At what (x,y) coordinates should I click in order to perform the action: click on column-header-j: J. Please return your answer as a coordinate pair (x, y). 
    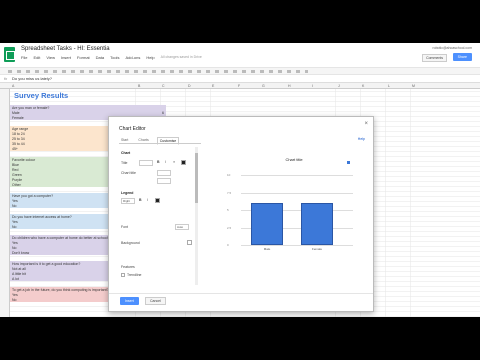
    Looking at the image, I should click on (339, 86).